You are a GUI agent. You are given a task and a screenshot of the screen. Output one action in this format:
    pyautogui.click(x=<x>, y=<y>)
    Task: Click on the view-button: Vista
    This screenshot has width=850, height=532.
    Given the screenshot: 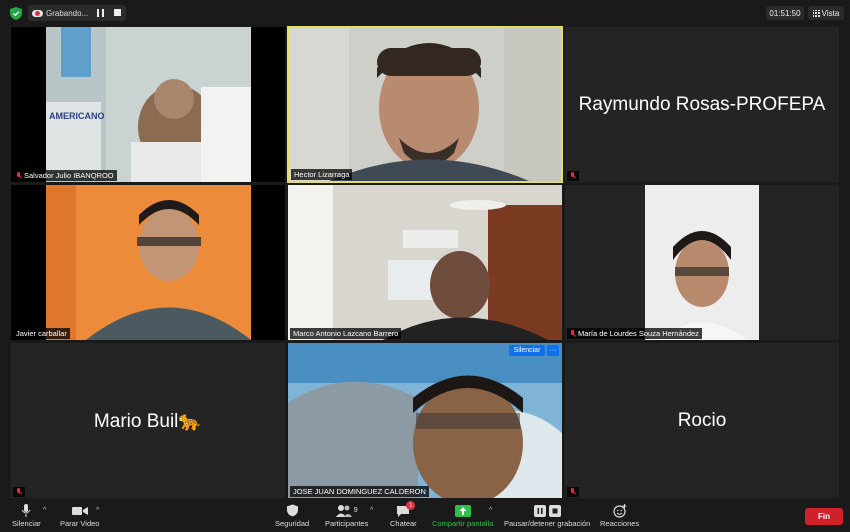 What is the action you would take?
    pyautogui.click(x=826, y=13)
    